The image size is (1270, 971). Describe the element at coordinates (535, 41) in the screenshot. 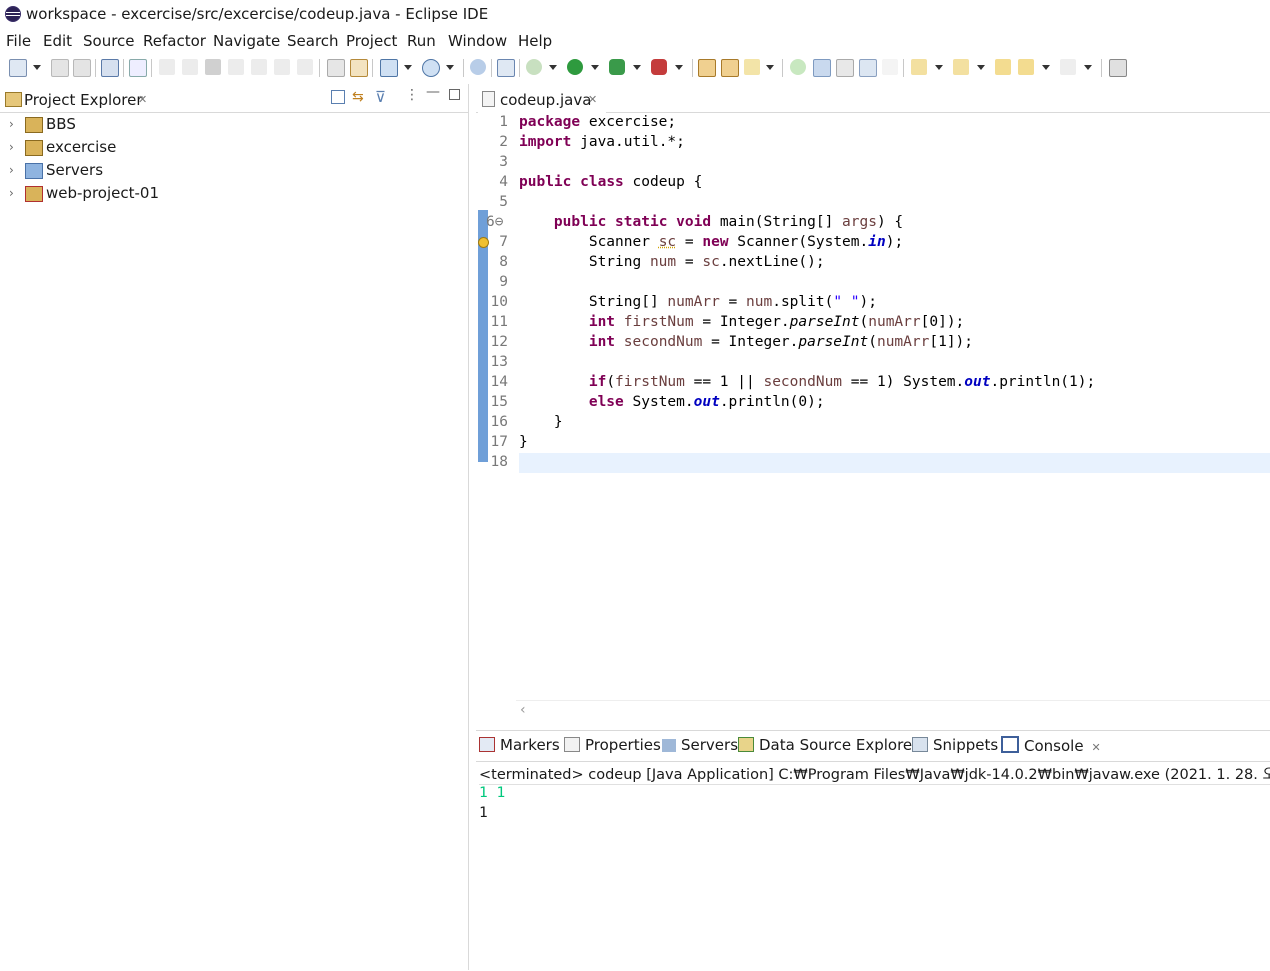

I see `menu-help: Help` at that location.